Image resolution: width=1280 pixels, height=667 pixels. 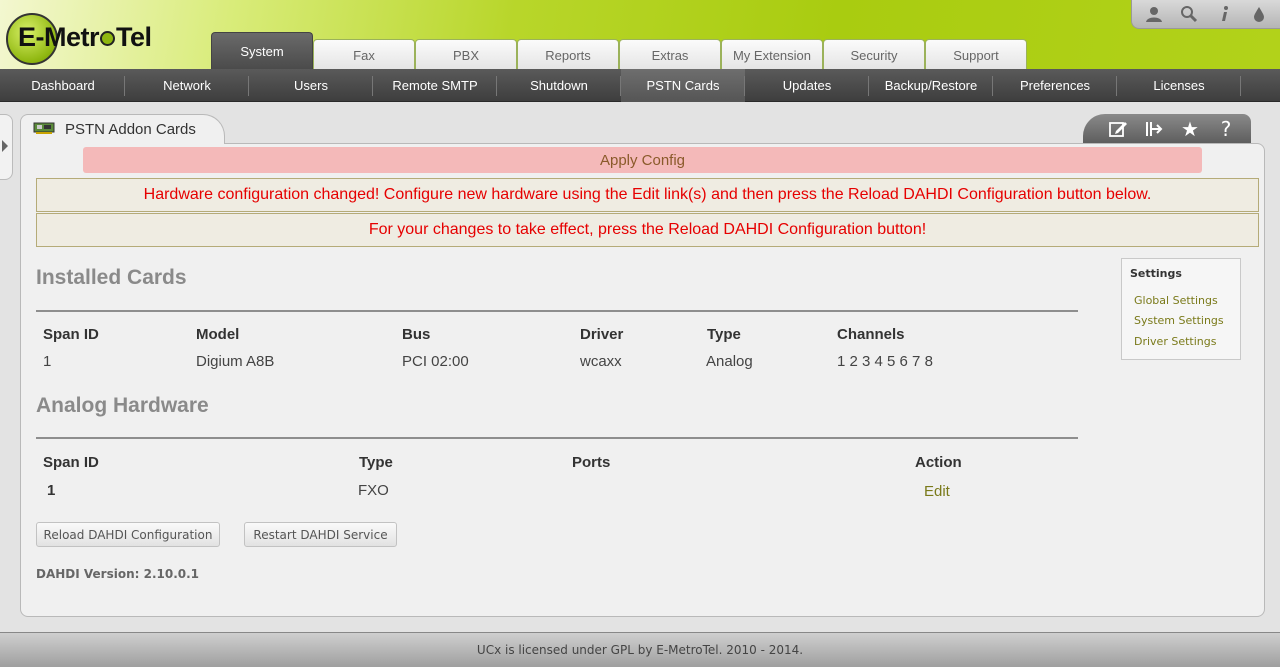 What do you see at coordinates (1224, 14) in the screenshot?
I see `info-icon` at bounding box center [1224, 14].